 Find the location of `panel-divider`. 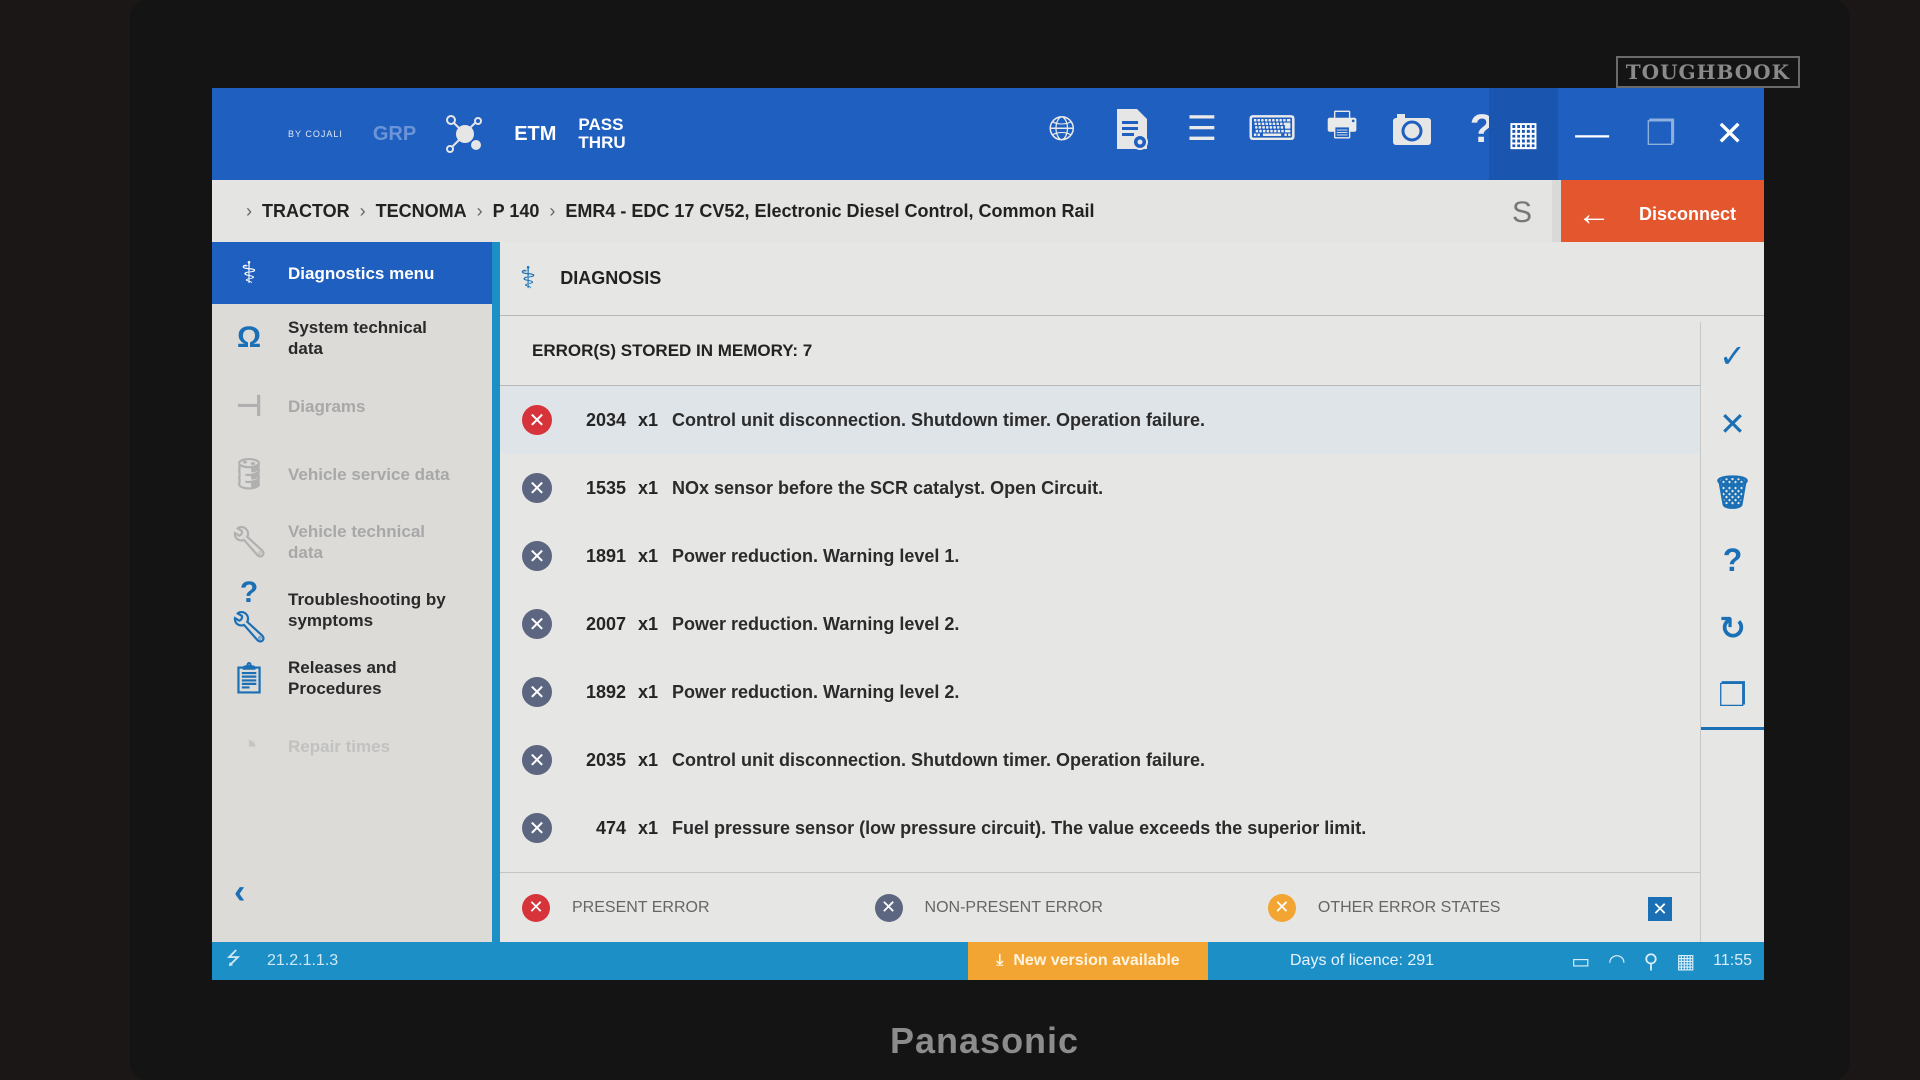

panel-divider is located at coordinates (496, 592).